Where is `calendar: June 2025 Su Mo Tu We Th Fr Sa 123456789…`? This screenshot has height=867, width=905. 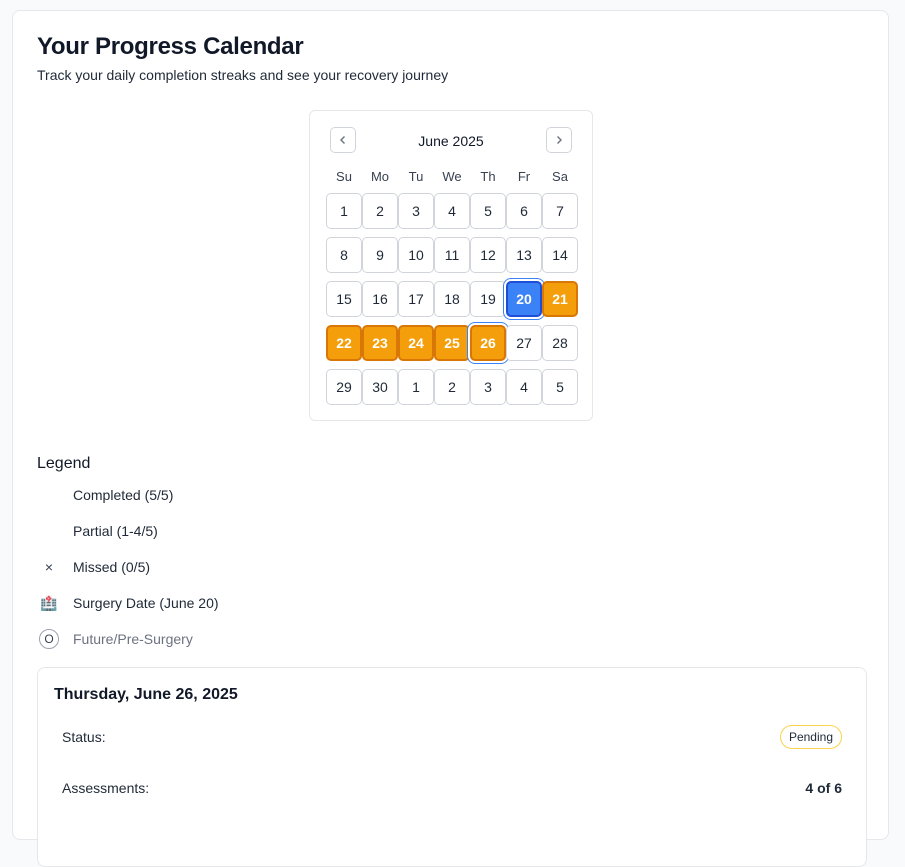 calendar: June 2025 Su Mo Tu We Th Fr Sa 123456789… is located at coordinates (451, 265).